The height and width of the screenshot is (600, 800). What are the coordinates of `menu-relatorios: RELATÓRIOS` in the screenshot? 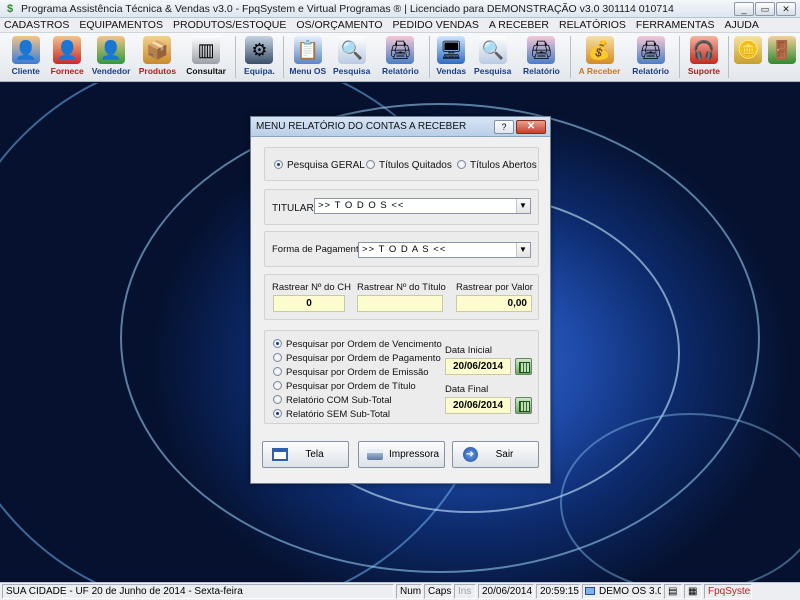 It's located at (592, 25).